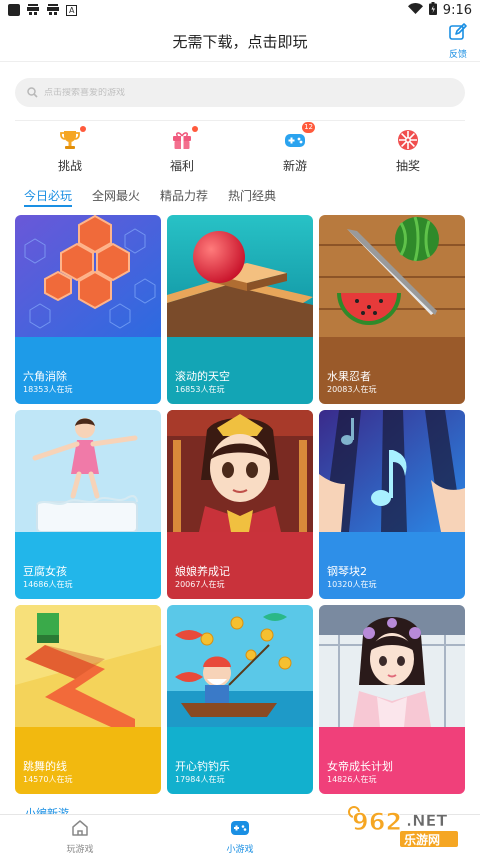  What do you see at coordinates (48, 198) in the screenshot?
I see `tab-today-must-play: 今日必玩` at bounding box center [48, 198].